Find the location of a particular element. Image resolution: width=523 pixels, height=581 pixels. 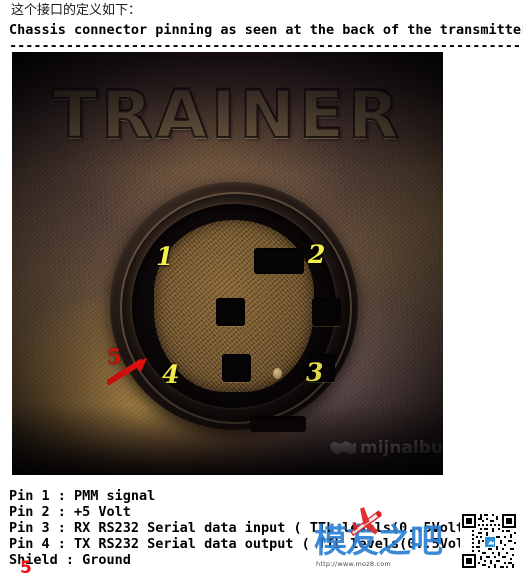

pinout-line-1: Pin 1 : PMM signal is located at coordinates (82, 496).